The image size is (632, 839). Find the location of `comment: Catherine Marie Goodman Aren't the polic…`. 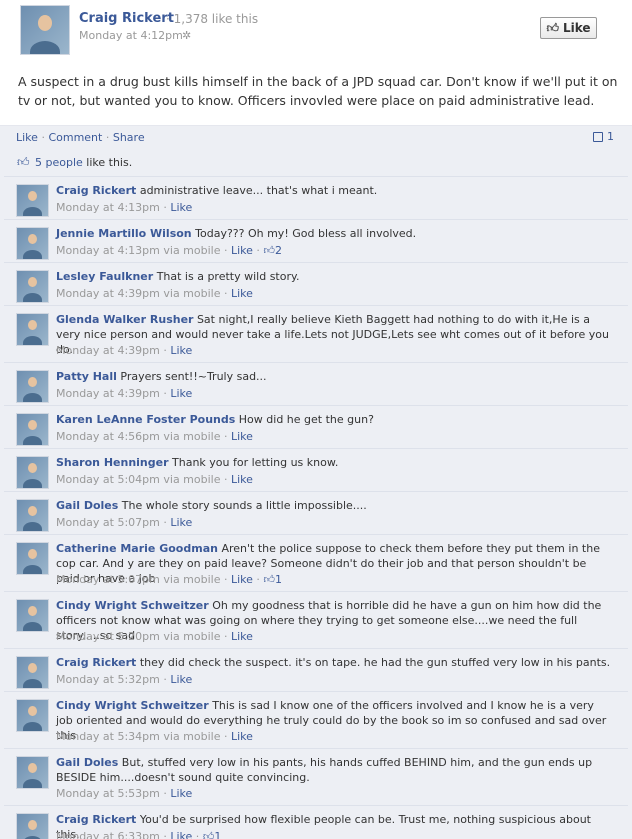

comment: Catherine Marie Goodman Aren't the polic… is located at coordinates (316, 563).